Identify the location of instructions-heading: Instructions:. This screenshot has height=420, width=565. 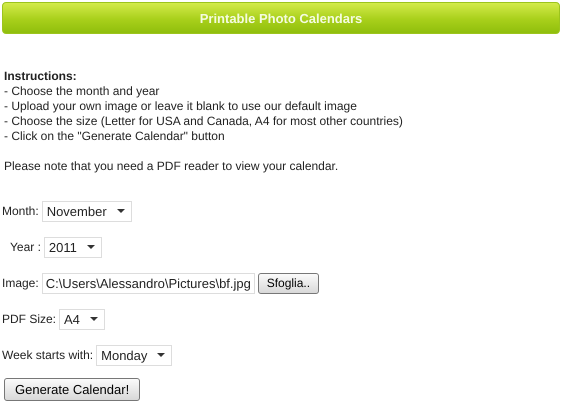
(41, 76).